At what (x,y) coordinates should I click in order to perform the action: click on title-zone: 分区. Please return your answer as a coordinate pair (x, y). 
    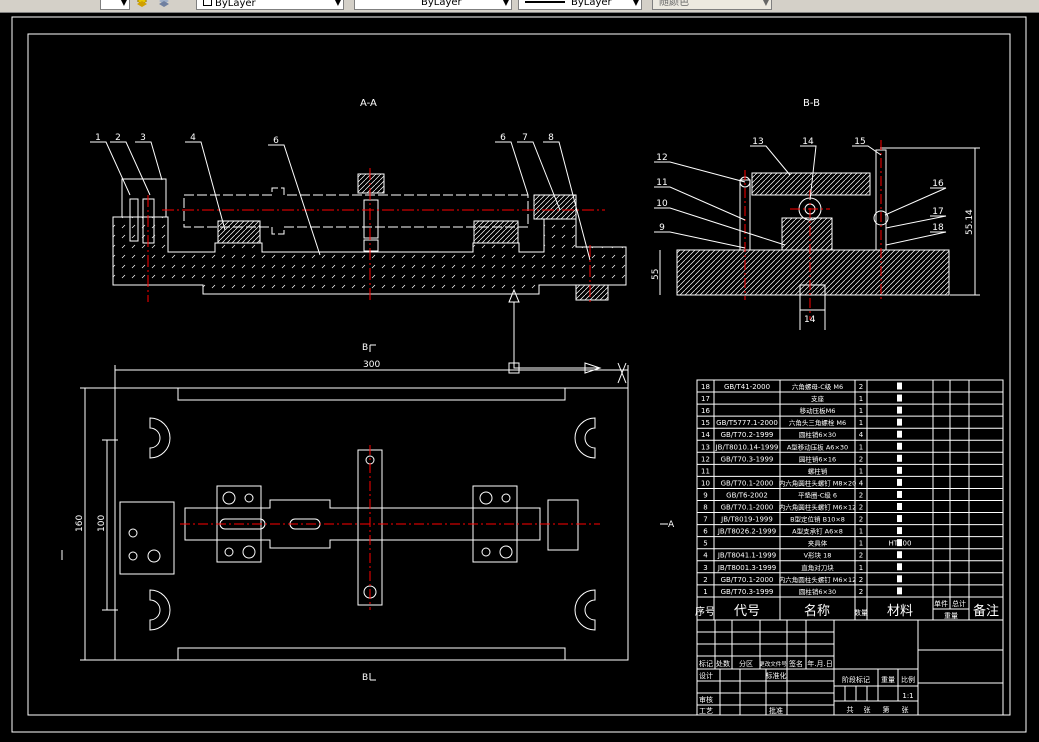
    Looking at the image, I should click on (746, 663).